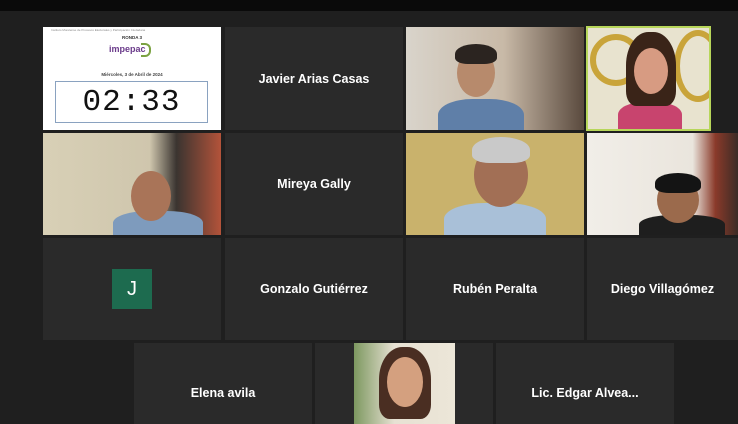  I want to click on participant-name: Rubén Peralta, so click(495, 289).